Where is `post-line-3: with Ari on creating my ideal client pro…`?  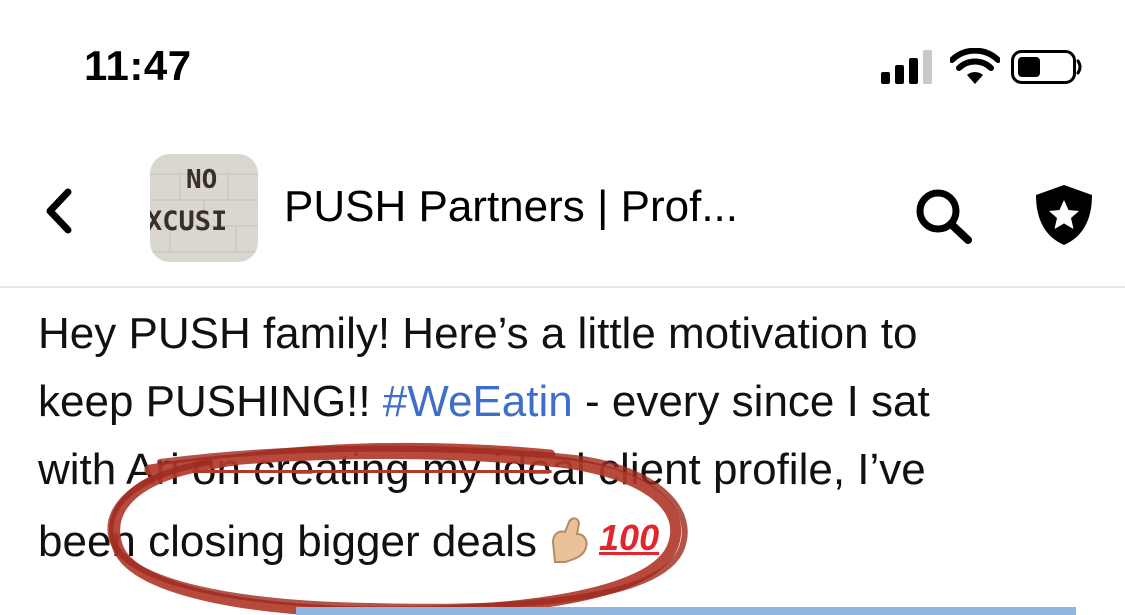
post-line-3: with Ari on creating my ideal client pro… is located at coordinates (573, 470).